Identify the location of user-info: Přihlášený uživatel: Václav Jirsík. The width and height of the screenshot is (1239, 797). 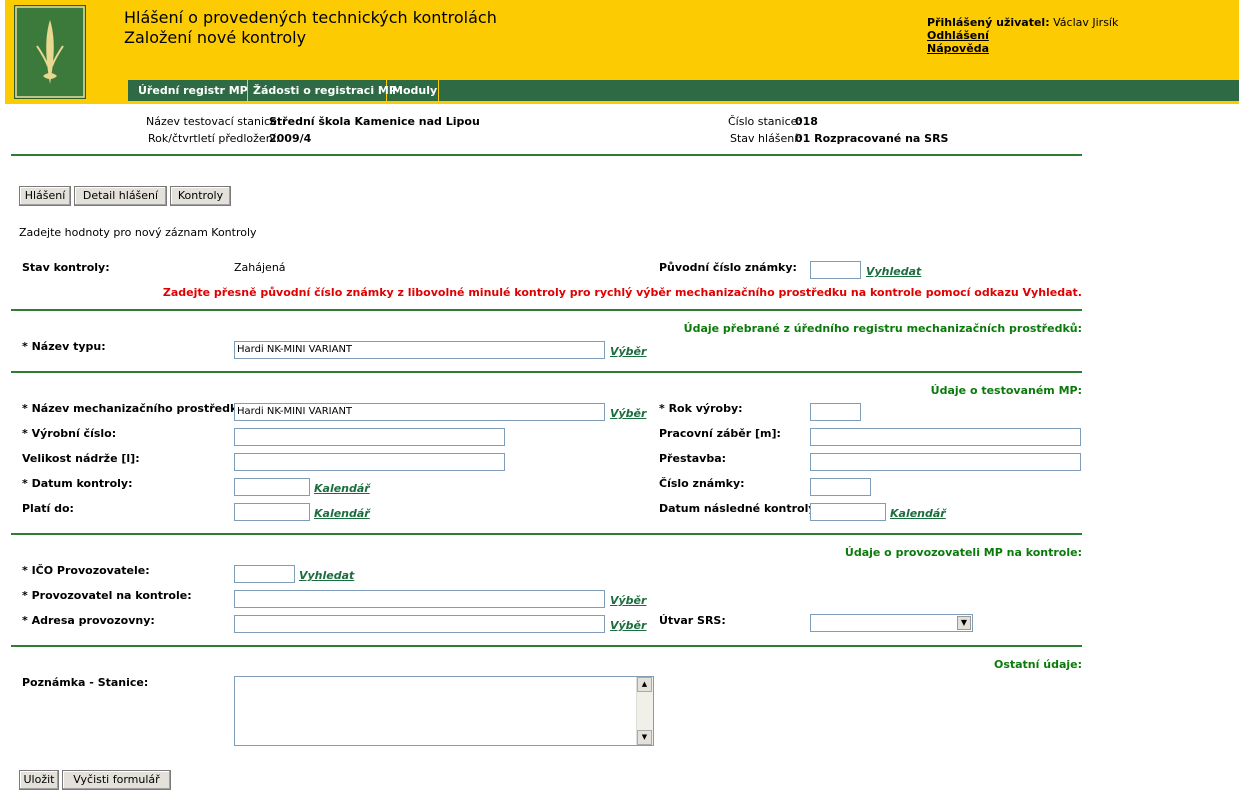
(1022, 22).